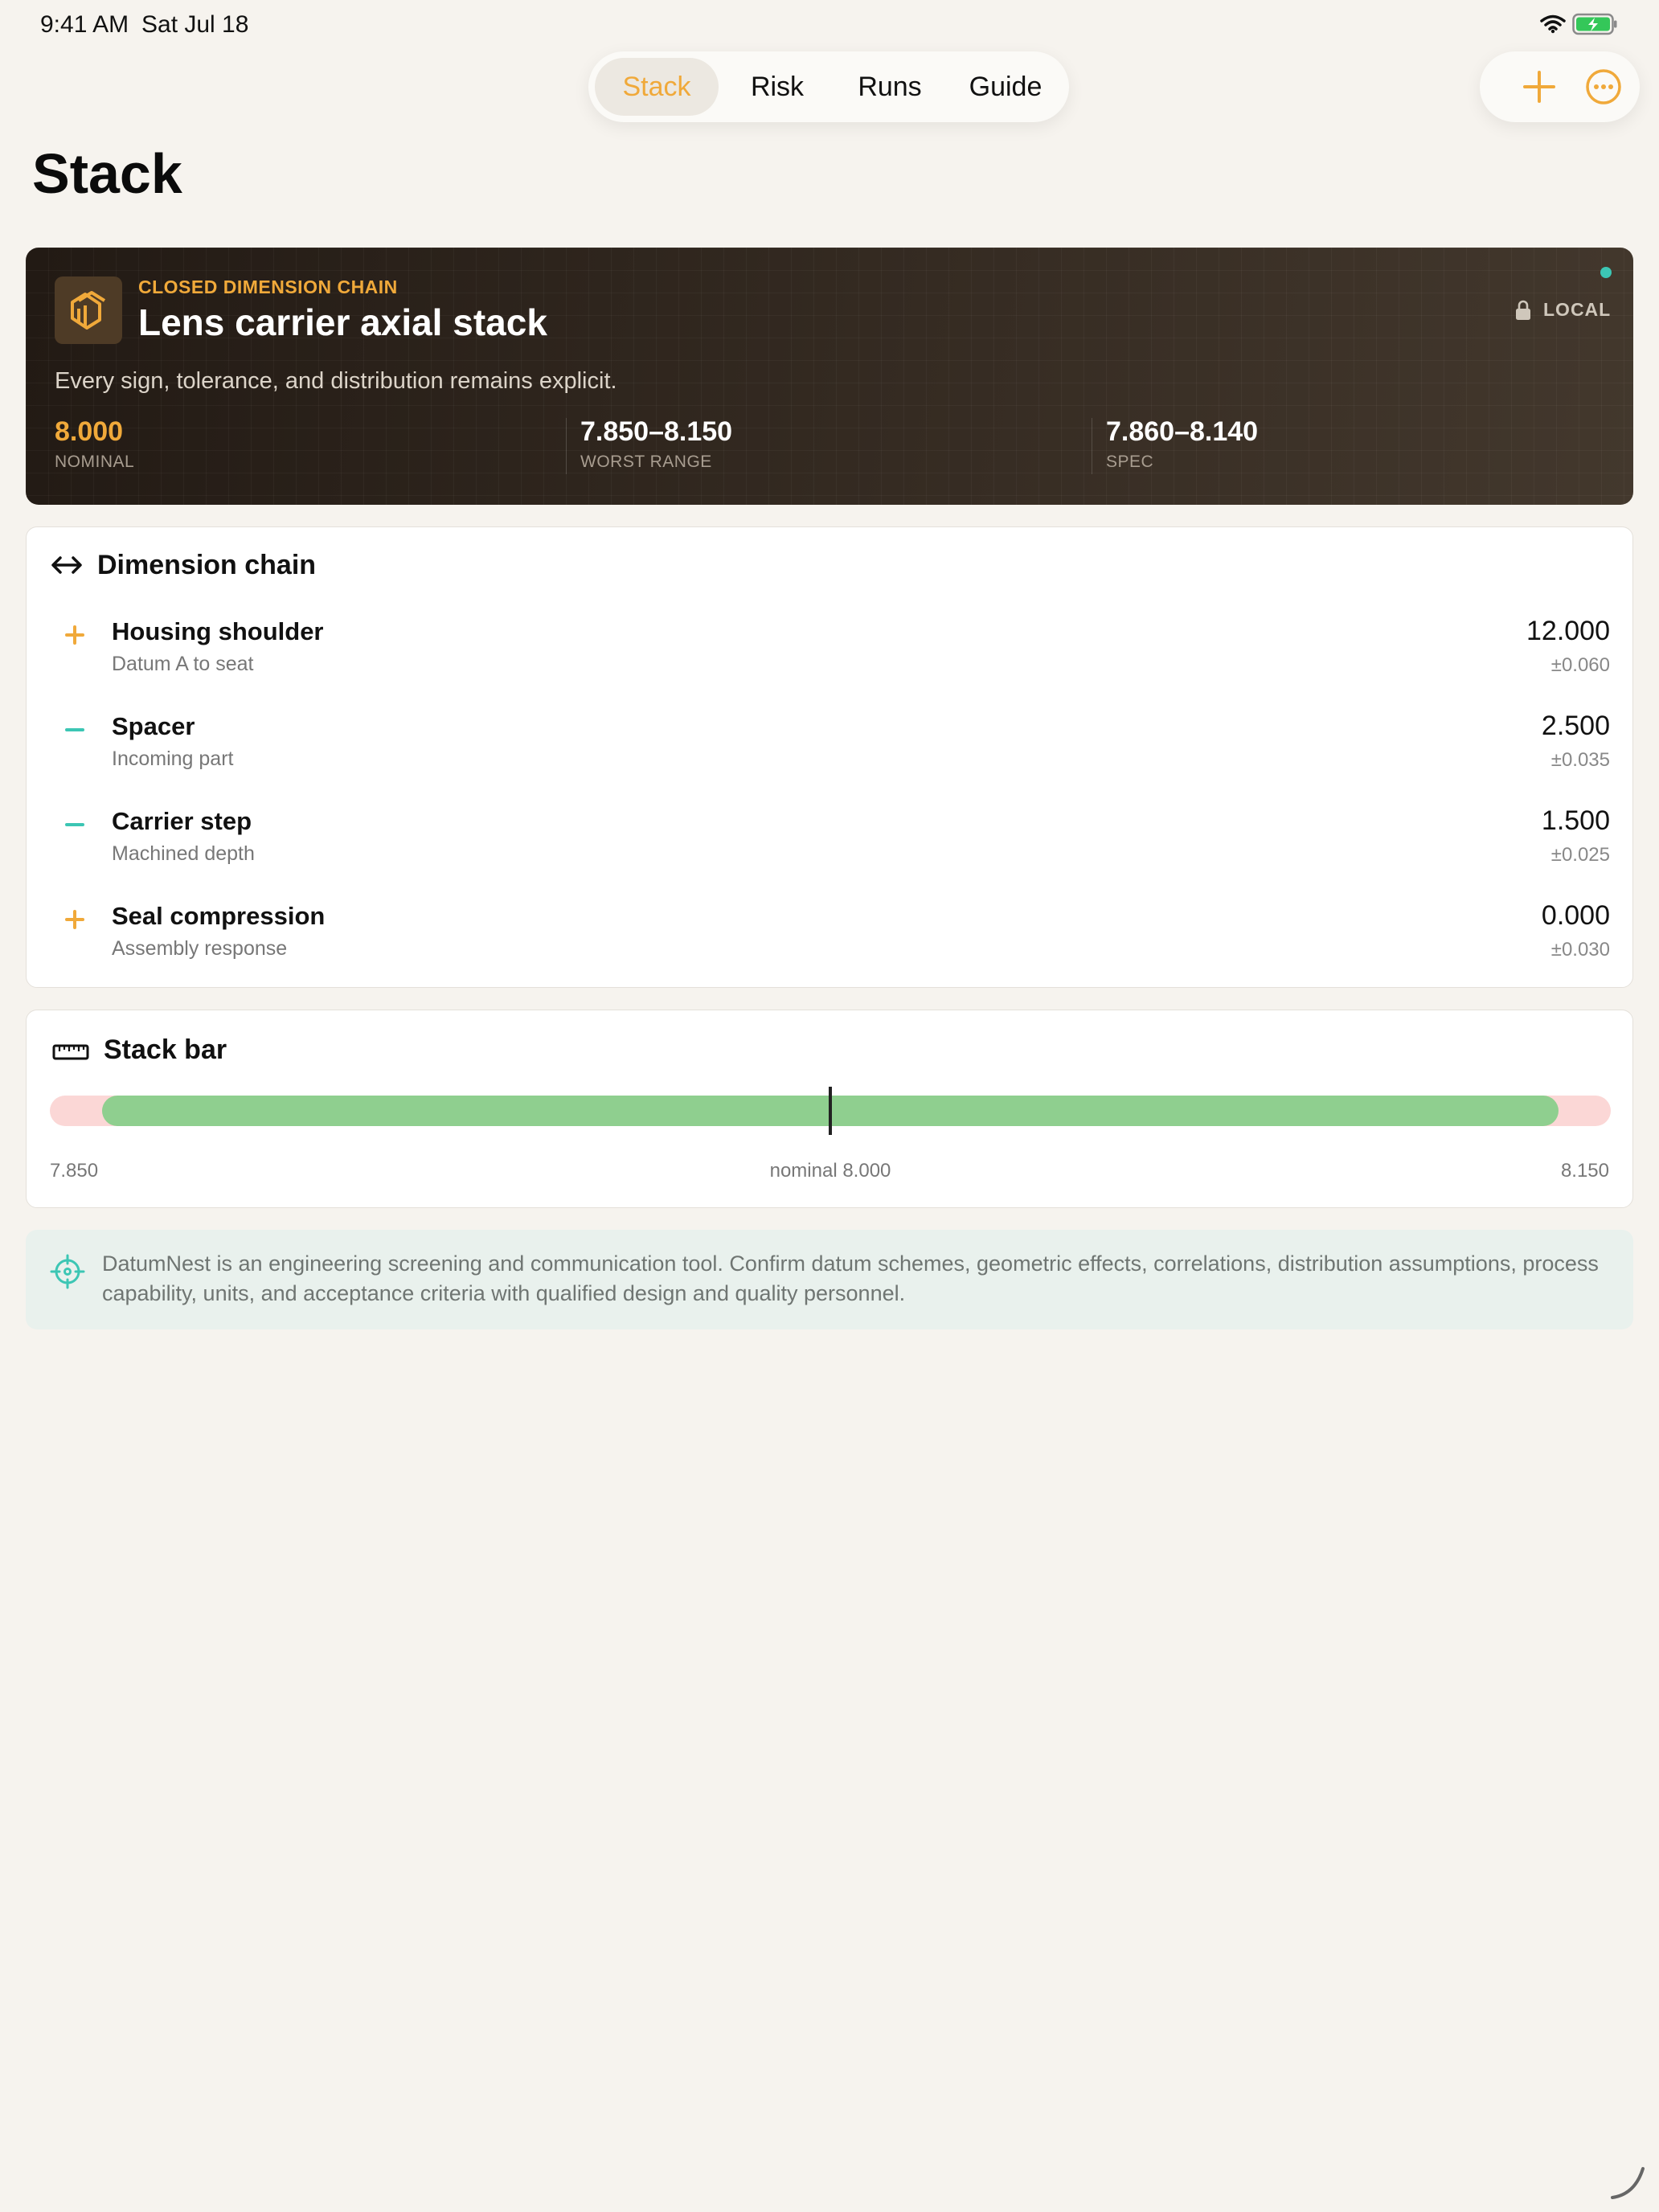 This screenshot has width=1659, height=2212. Describe the element at coordinates (1580, 760) in the screenshot. I see `row-tolerance: ±0.035` at that location.